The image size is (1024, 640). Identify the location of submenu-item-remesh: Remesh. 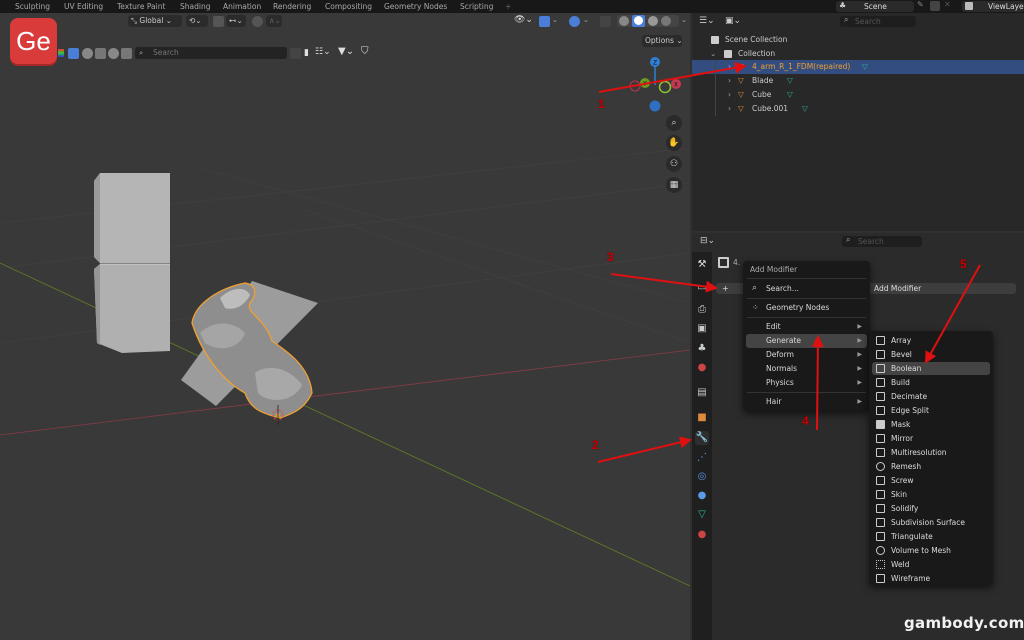
(931, 466).